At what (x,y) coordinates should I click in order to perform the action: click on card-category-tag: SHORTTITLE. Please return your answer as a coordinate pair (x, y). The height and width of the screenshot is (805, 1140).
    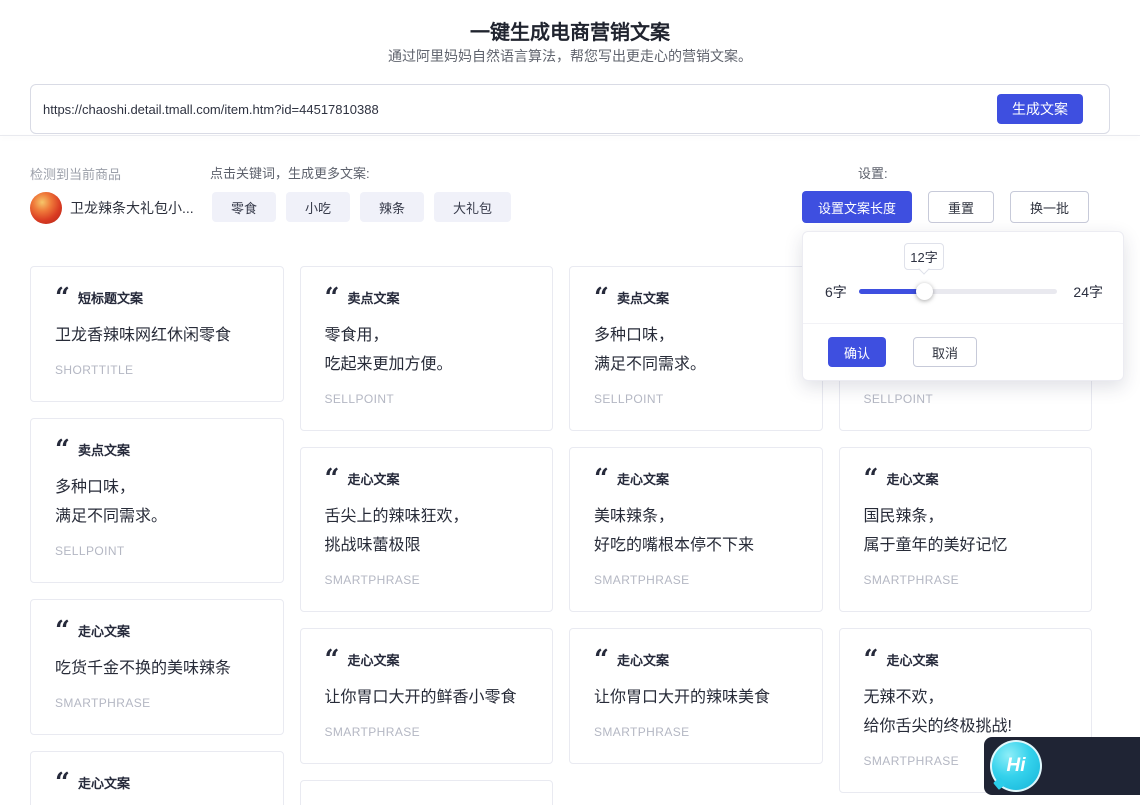
    Looking at the image, I should click on (94, 370).